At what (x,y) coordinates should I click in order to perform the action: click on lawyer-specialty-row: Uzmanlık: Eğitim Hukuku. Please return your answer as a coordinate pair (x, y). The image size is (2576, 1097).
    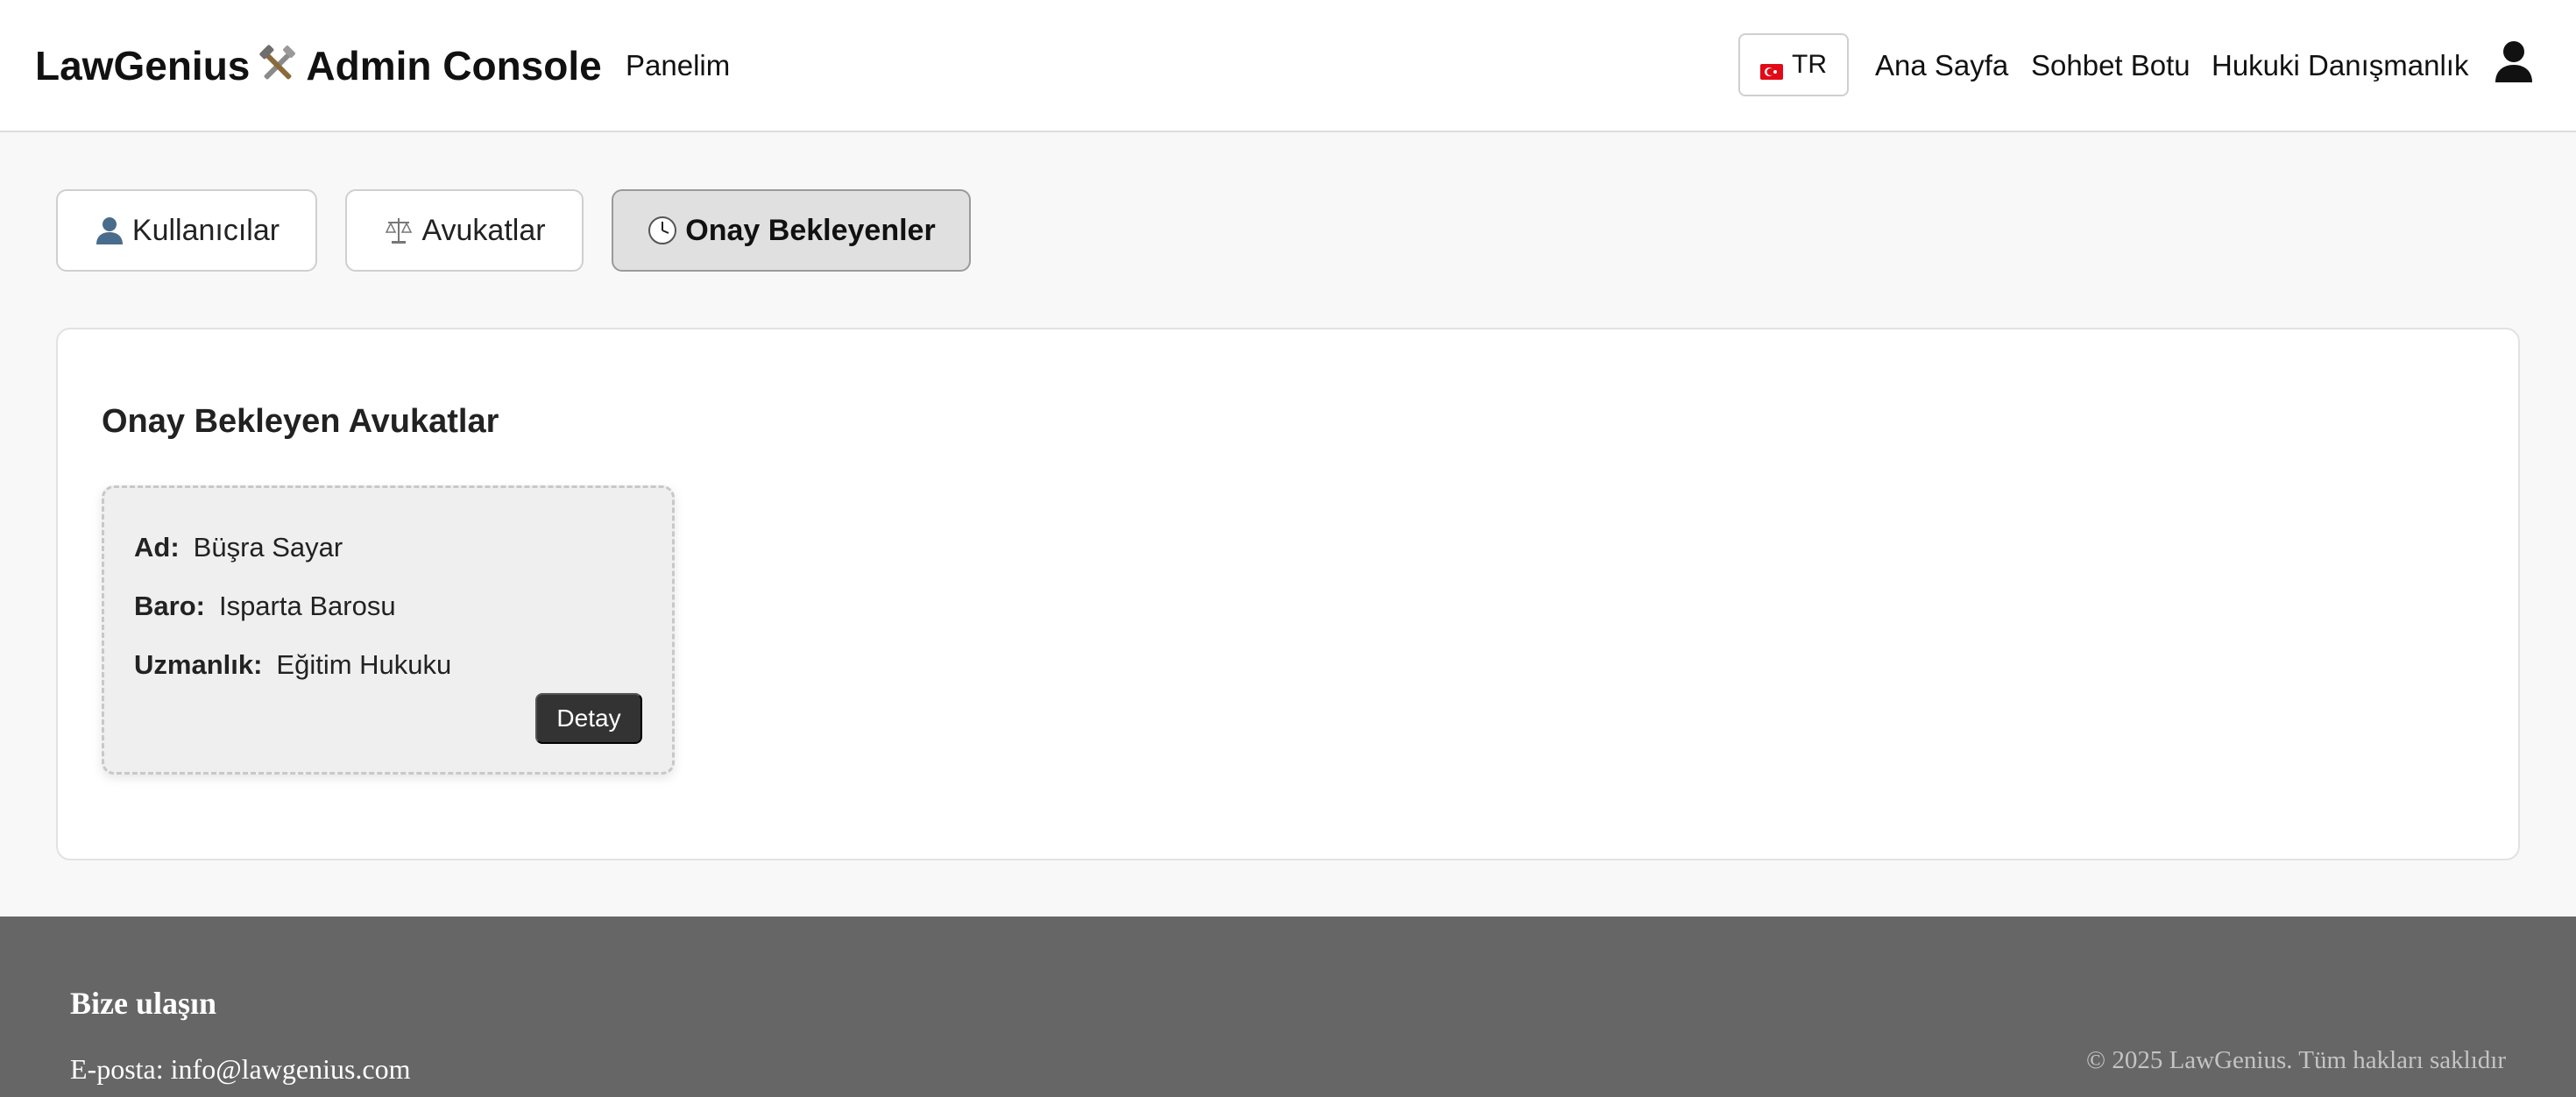
    Looking at the image, I should click on (292, 665).